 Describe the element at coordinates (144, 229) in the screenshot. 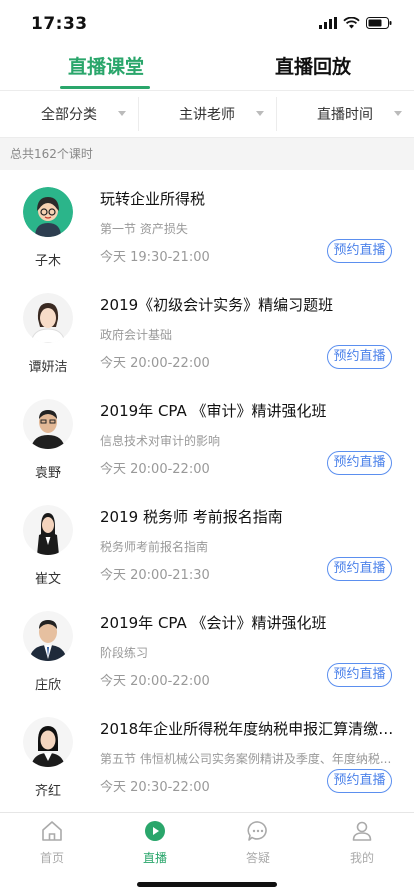

I see `course-subtitle: 第一节 资产损失` at that location.